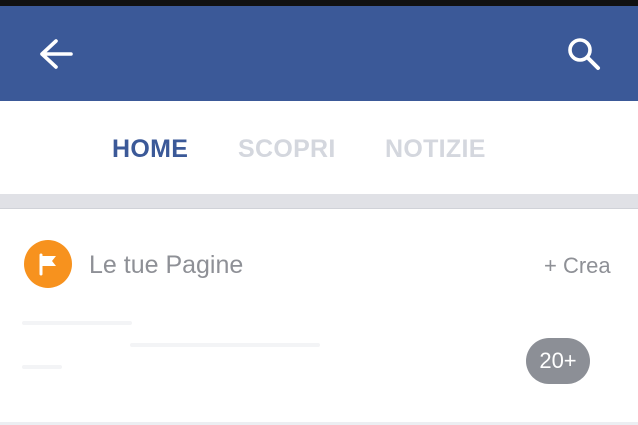 The image size is (638, 425). Describe the element at coordinates (287, 149) in the screenshot. I see `tab-scopri: SCOPRI` at that location.